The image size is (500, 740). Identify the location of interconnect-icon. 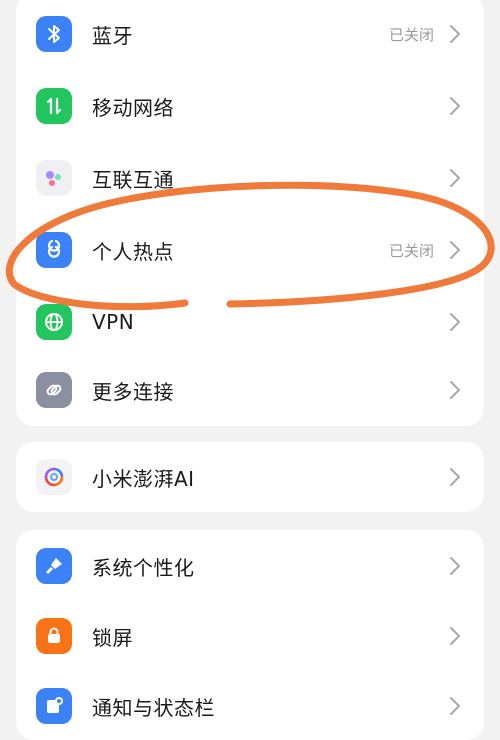
(54, 178).